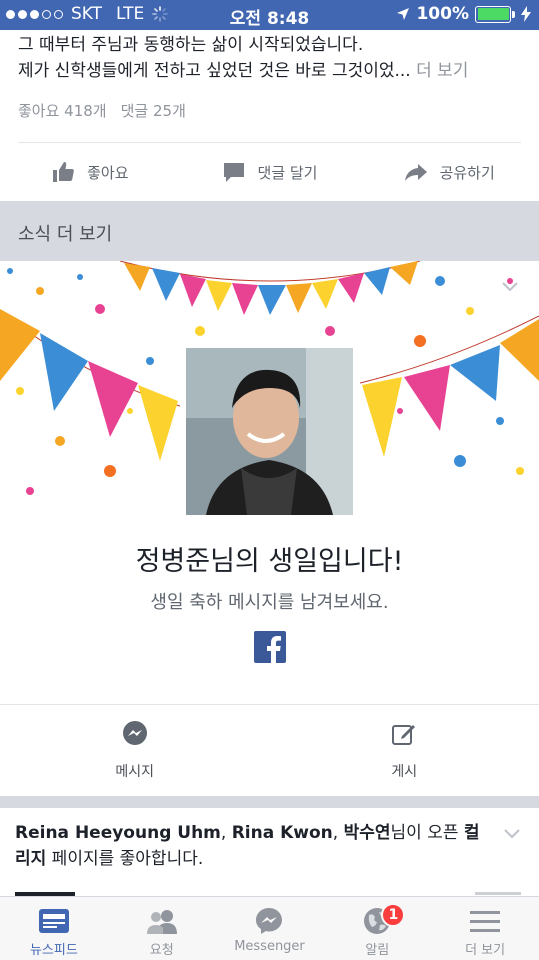  Describe the element at coordinates (125, 859) in the screenshot. I see `story-tail-text: 페이지를 좋아합니다.` at that location.